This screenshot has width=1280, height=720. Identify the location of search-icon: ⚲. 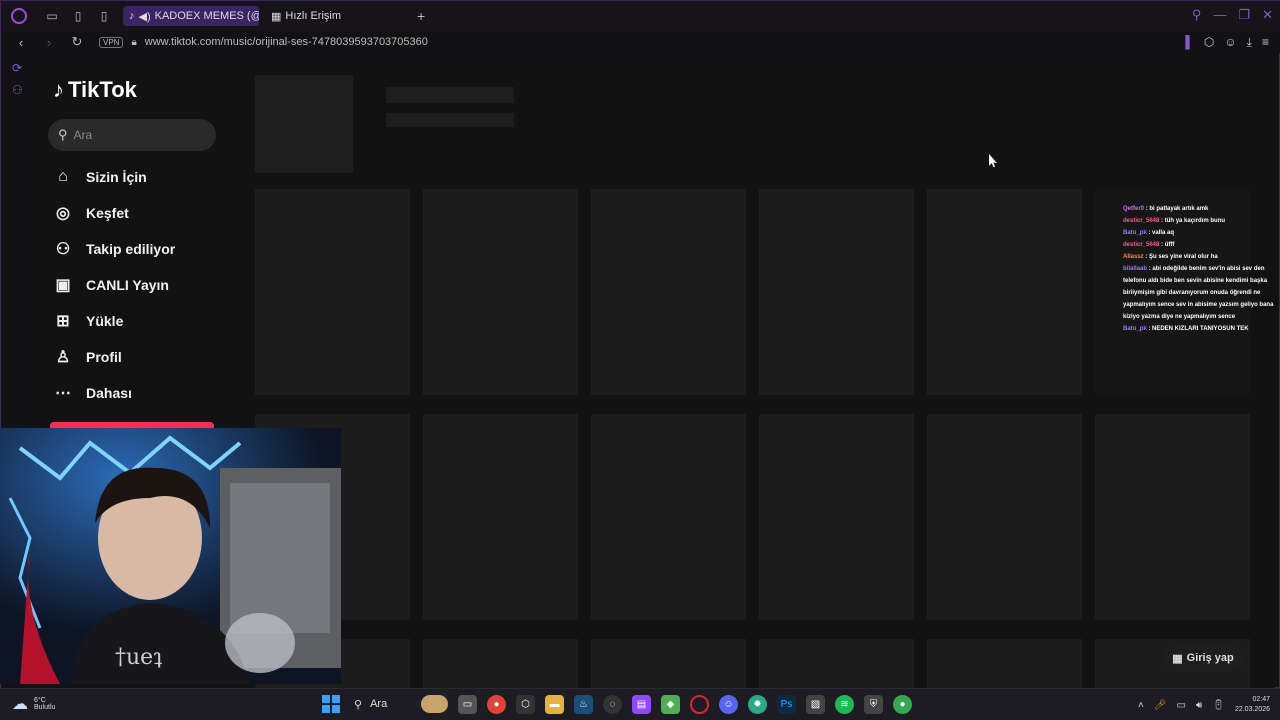
(358, 704).